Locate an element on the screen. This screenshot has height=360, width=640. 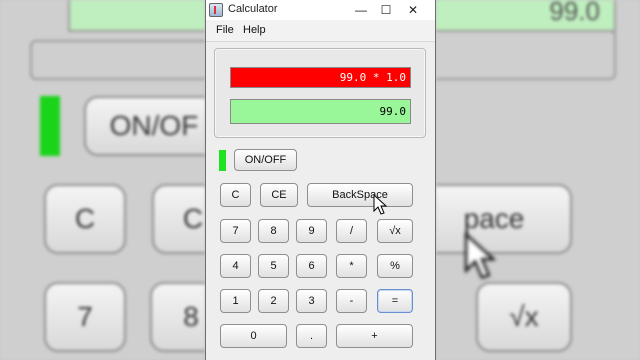
title-bar: Calculator — ☐ ✕ is located at coordinates (320, 10).